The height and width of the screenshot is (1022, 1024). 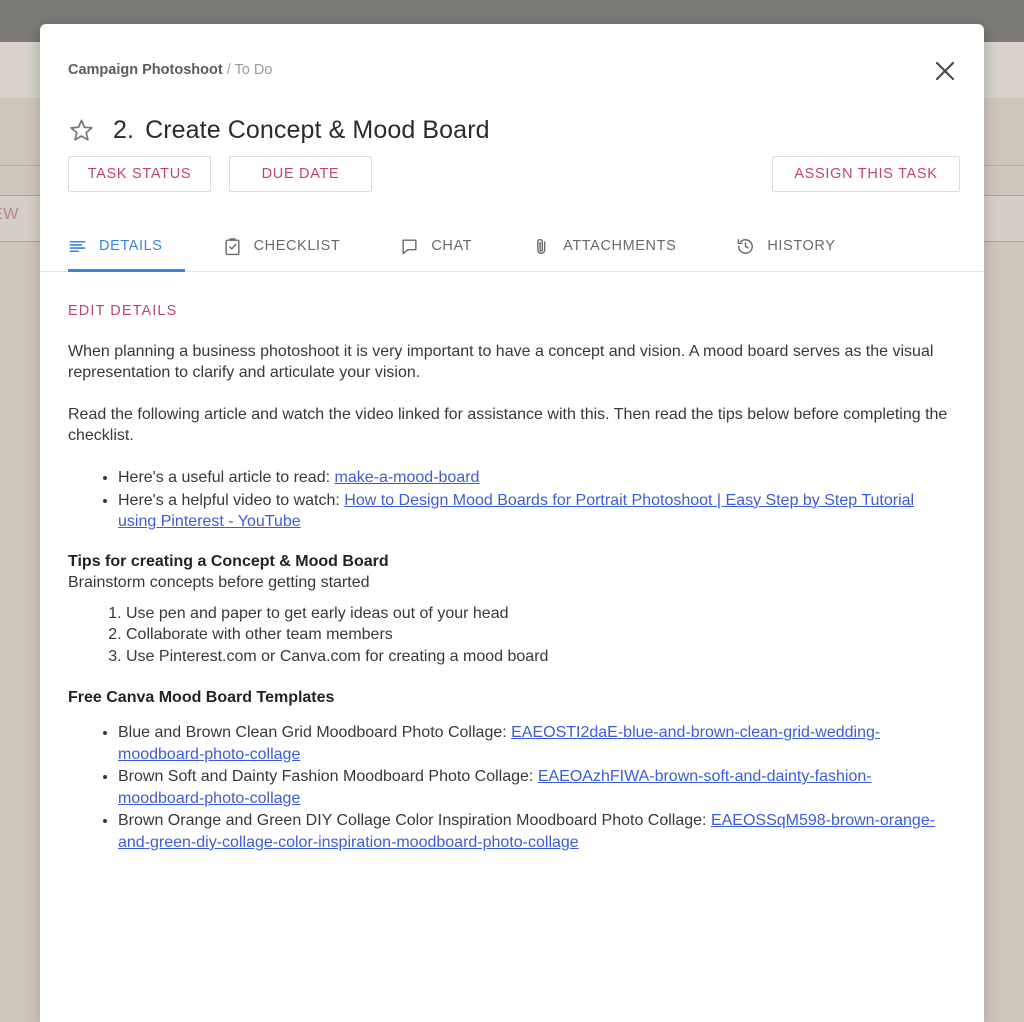 I want to click on details-lines-icon, so click(x=77, y=246).